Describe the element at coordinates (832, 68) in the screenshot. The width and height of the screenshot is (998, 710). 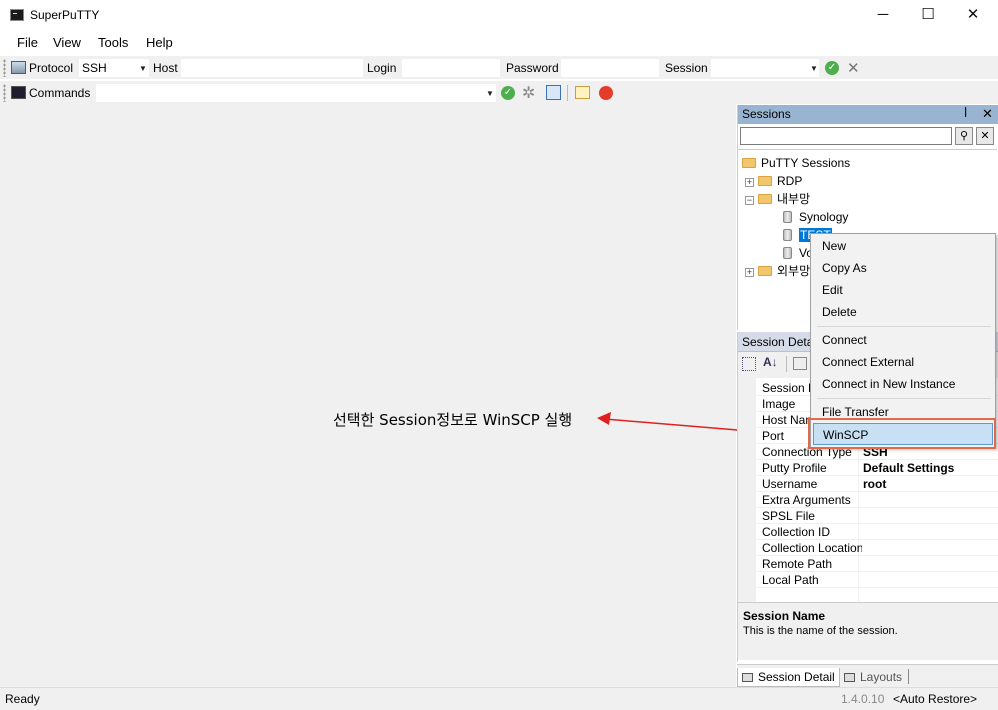
I see `connect-icon: ✓` at that location.